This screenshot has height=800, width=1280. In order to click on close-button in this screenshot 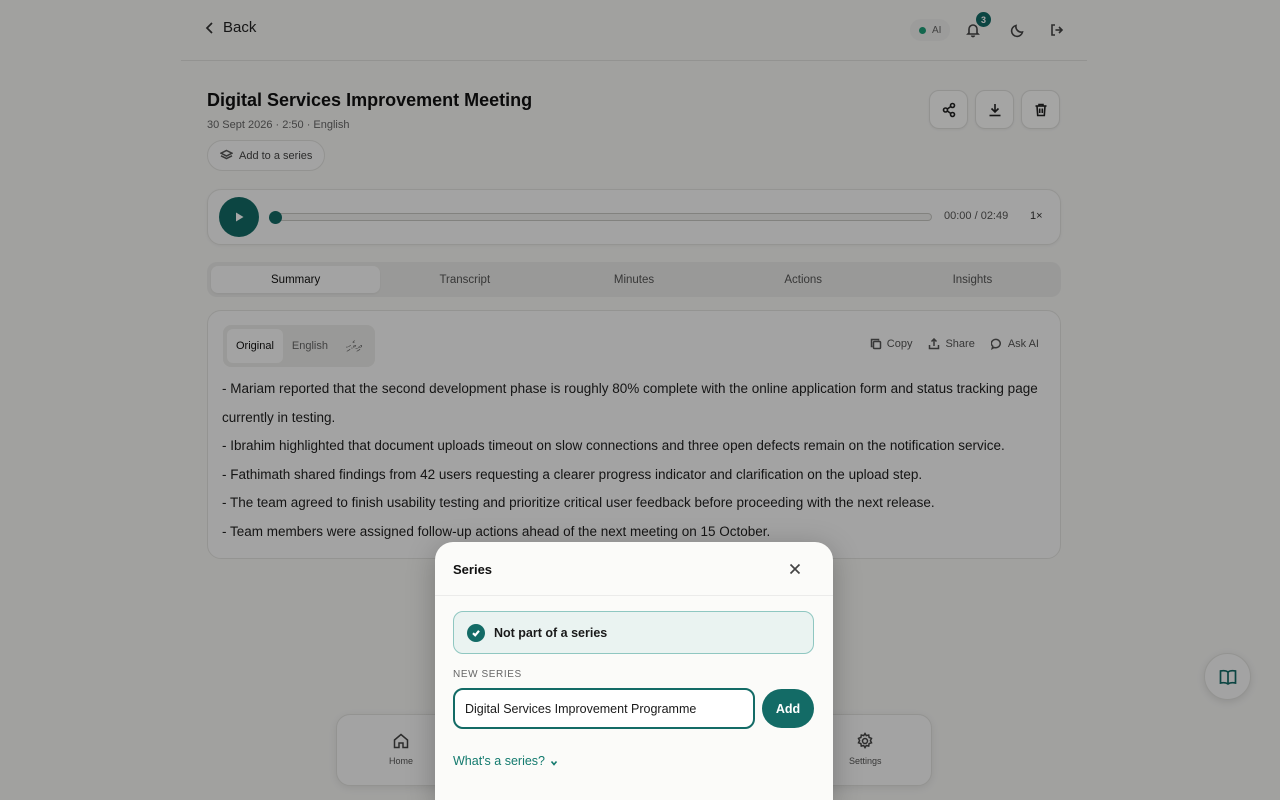, I will do `click(795, 569)`.